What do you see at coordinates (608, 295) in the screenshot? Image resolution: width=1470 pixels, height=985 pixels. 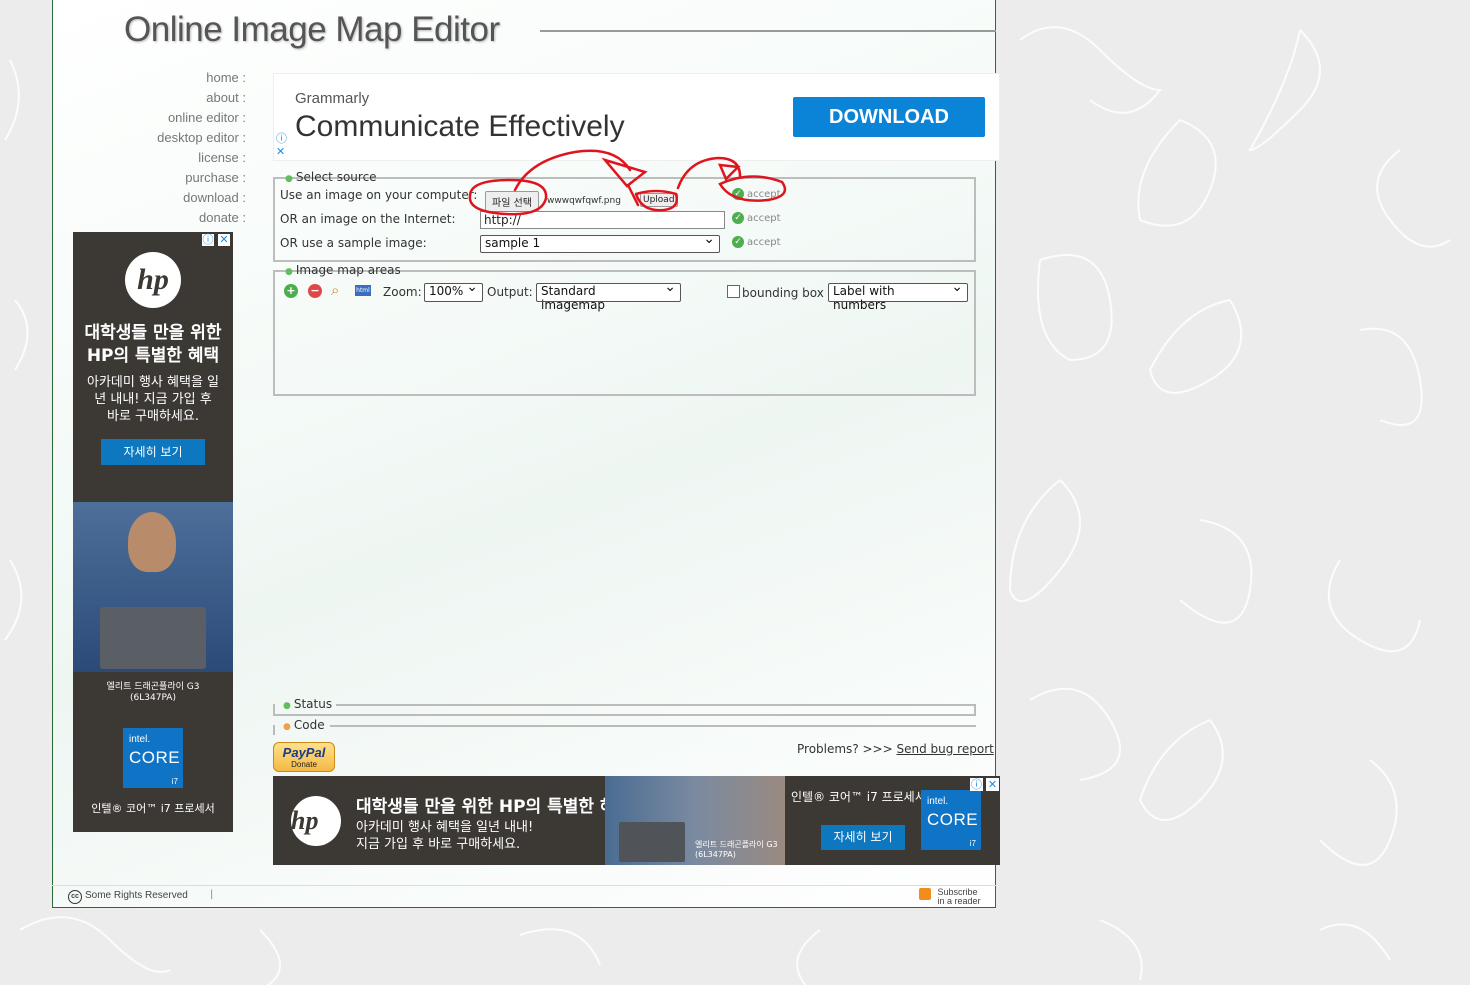 I see `output-select: Standard imagemap` at bounding box center [608, 295].